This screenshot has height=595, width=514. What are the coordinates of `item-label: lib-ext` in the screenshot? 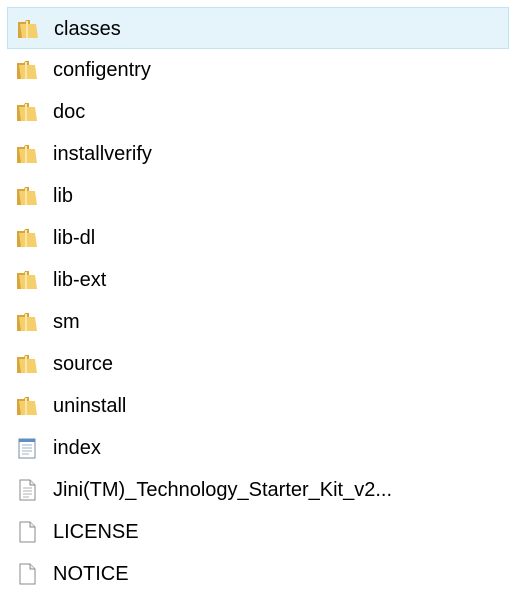 It's located at (80, 280).